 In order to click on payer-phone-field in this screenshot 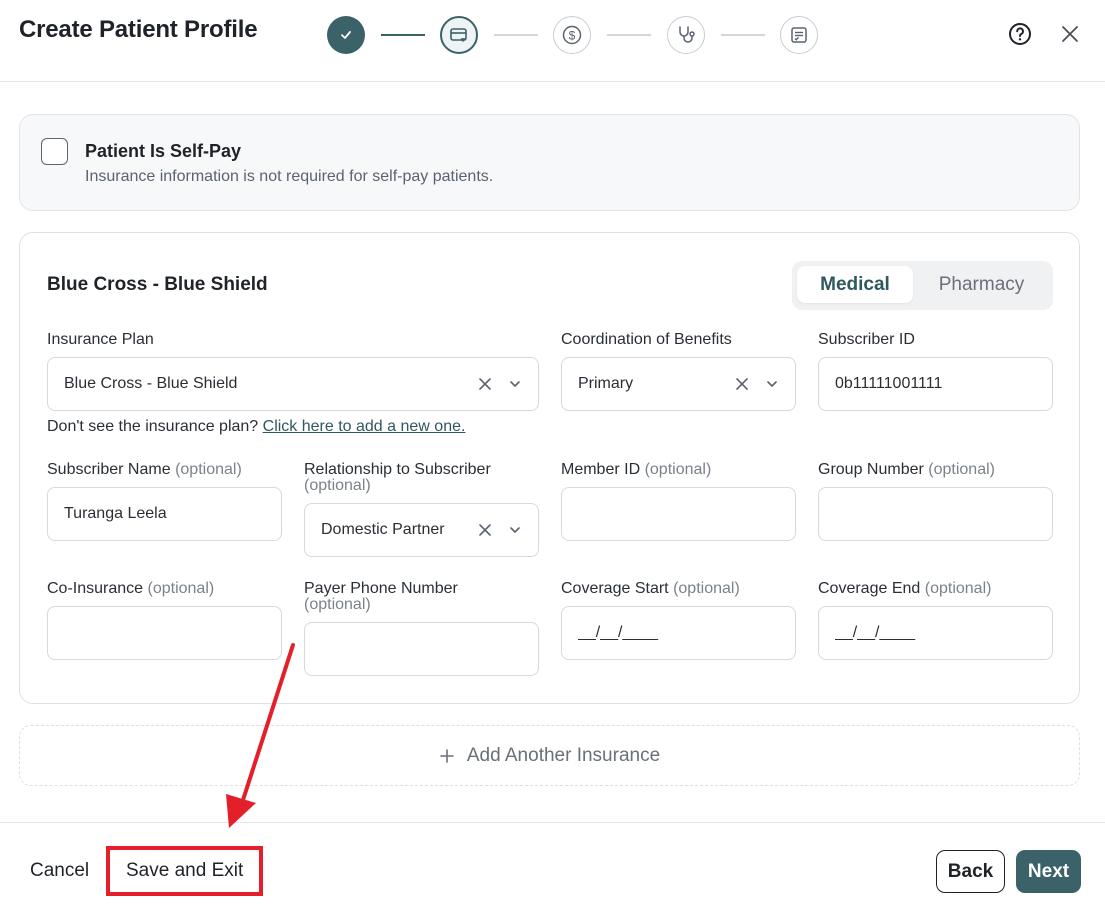, I will do `click(429, 649)`.